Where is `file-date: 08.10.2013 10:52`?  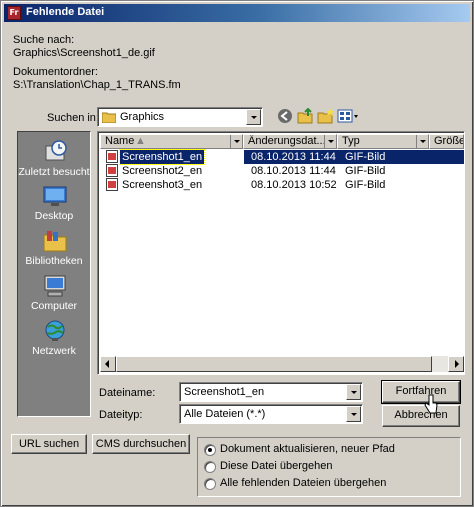
file-date: 08.10.2013 10:52 is located at coordinates (294, 185).